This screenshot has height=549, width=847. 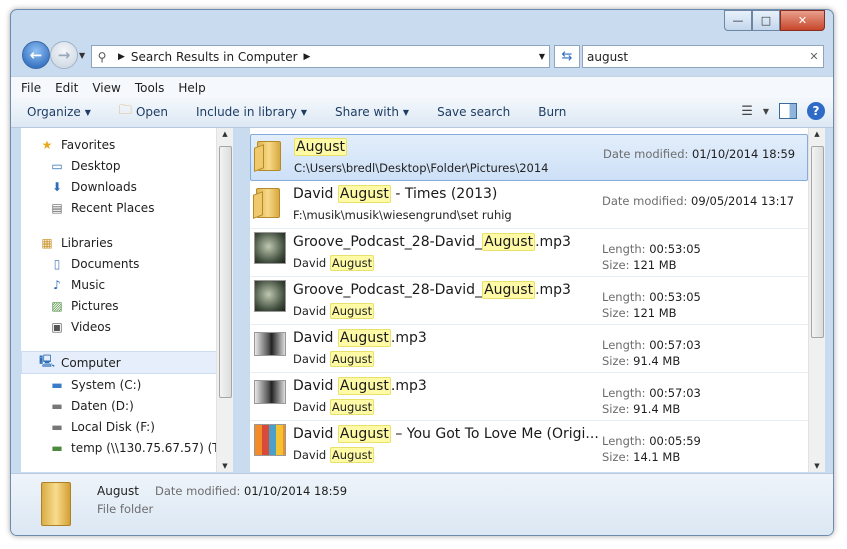 I want to click on refresh-button: ⇆, so click(x=567, y=56).